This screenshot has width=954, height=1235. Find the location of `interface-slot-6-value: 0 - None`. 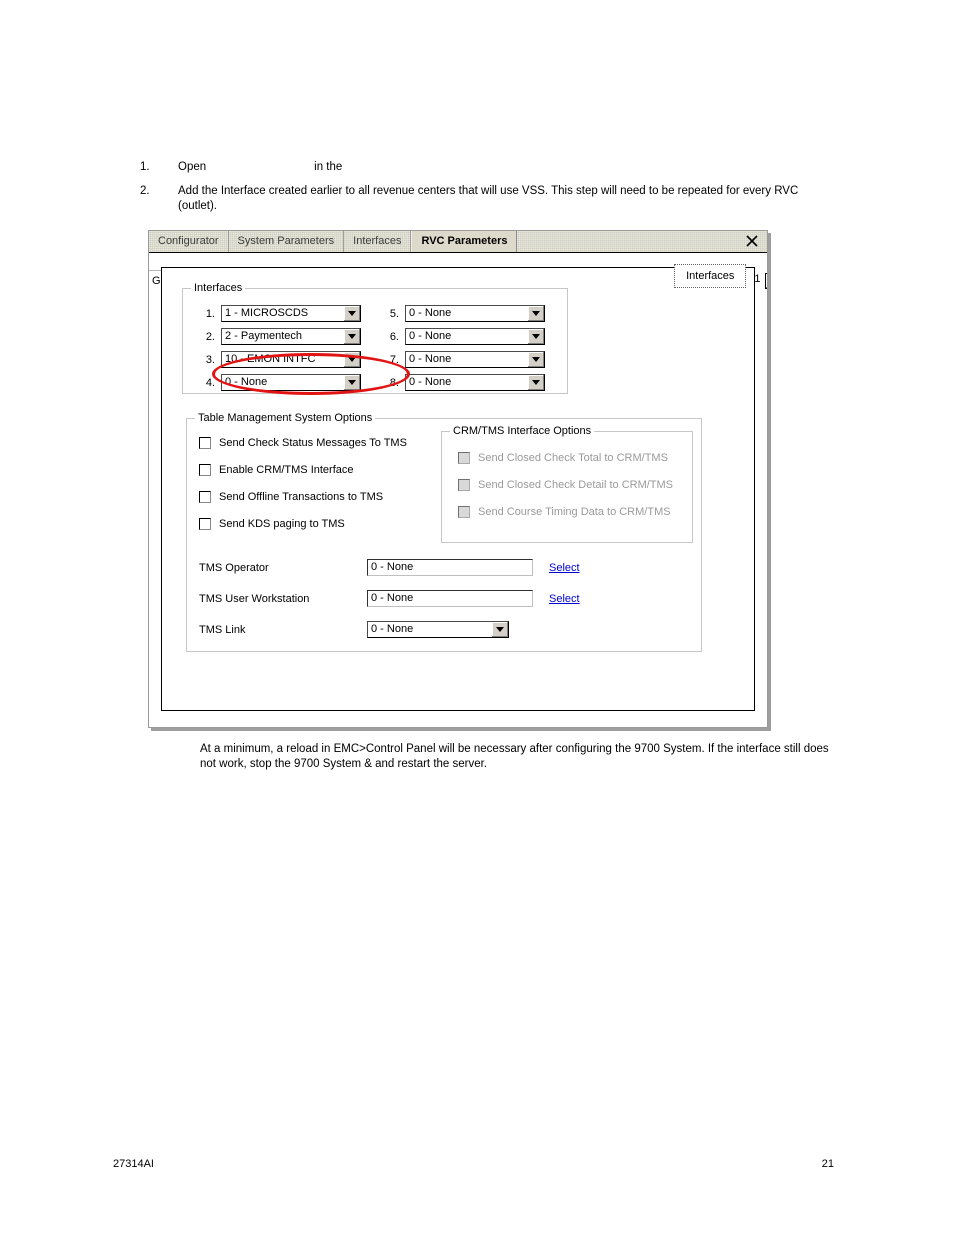

interface-slot-6-value: 0 - None is located at coordinates (430, 336).